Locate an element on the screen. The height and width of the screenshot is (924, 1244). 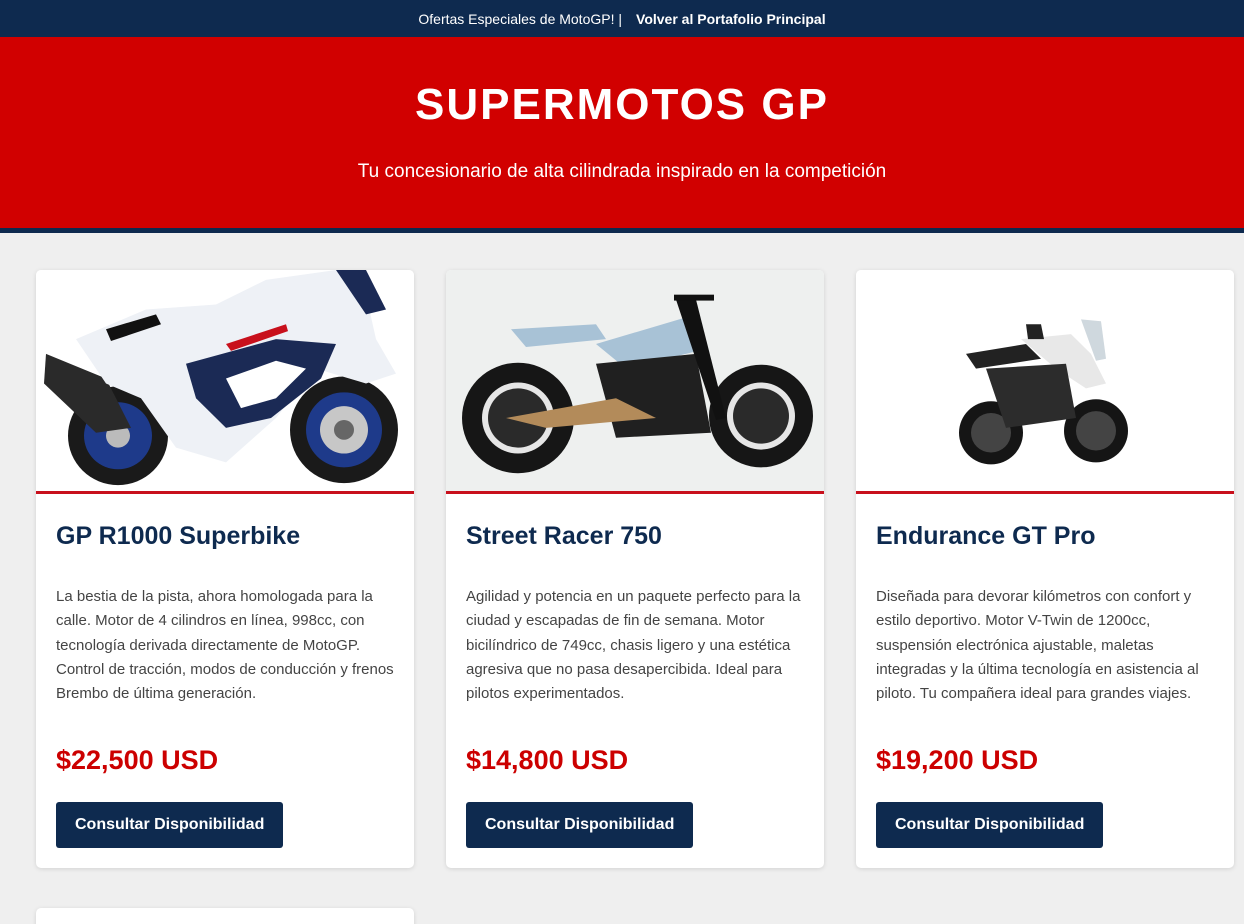
site-title: SUPERMOTOS GP is located at coordinates (622, 104).